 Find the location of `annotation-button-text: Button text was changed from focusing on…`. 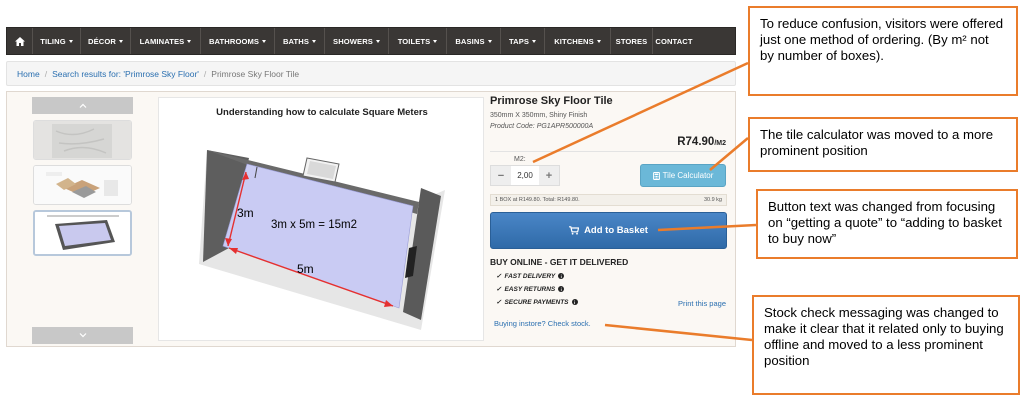

annotation-button-text: Button text was changed from focusing on… is located at coordinates (887, 224).